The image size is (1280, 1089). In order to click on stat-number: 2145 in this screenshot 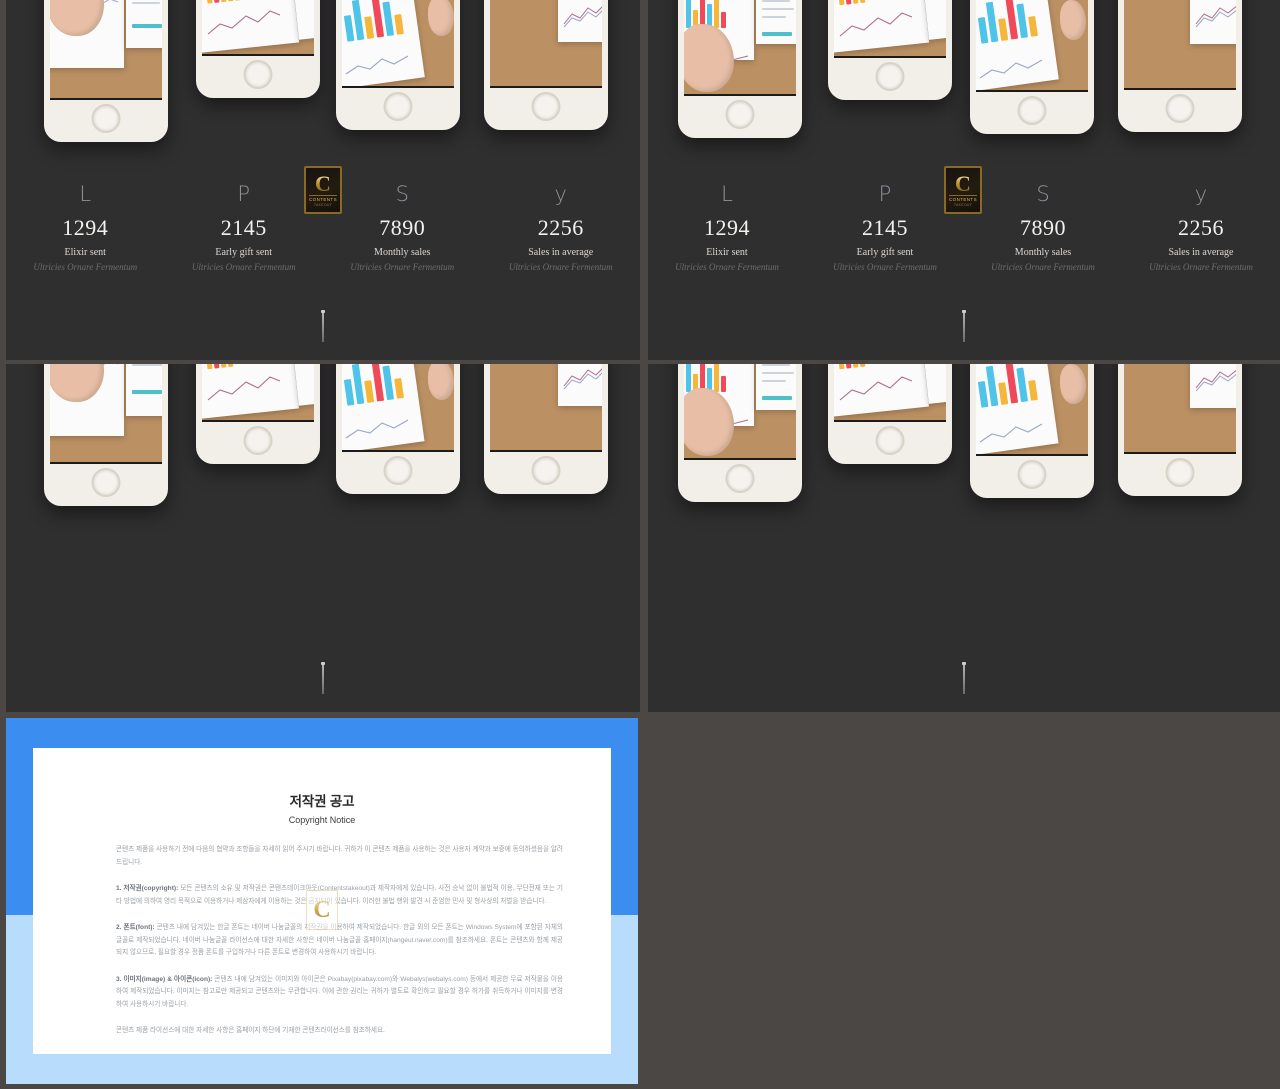, I will do `click(243, 227)`.